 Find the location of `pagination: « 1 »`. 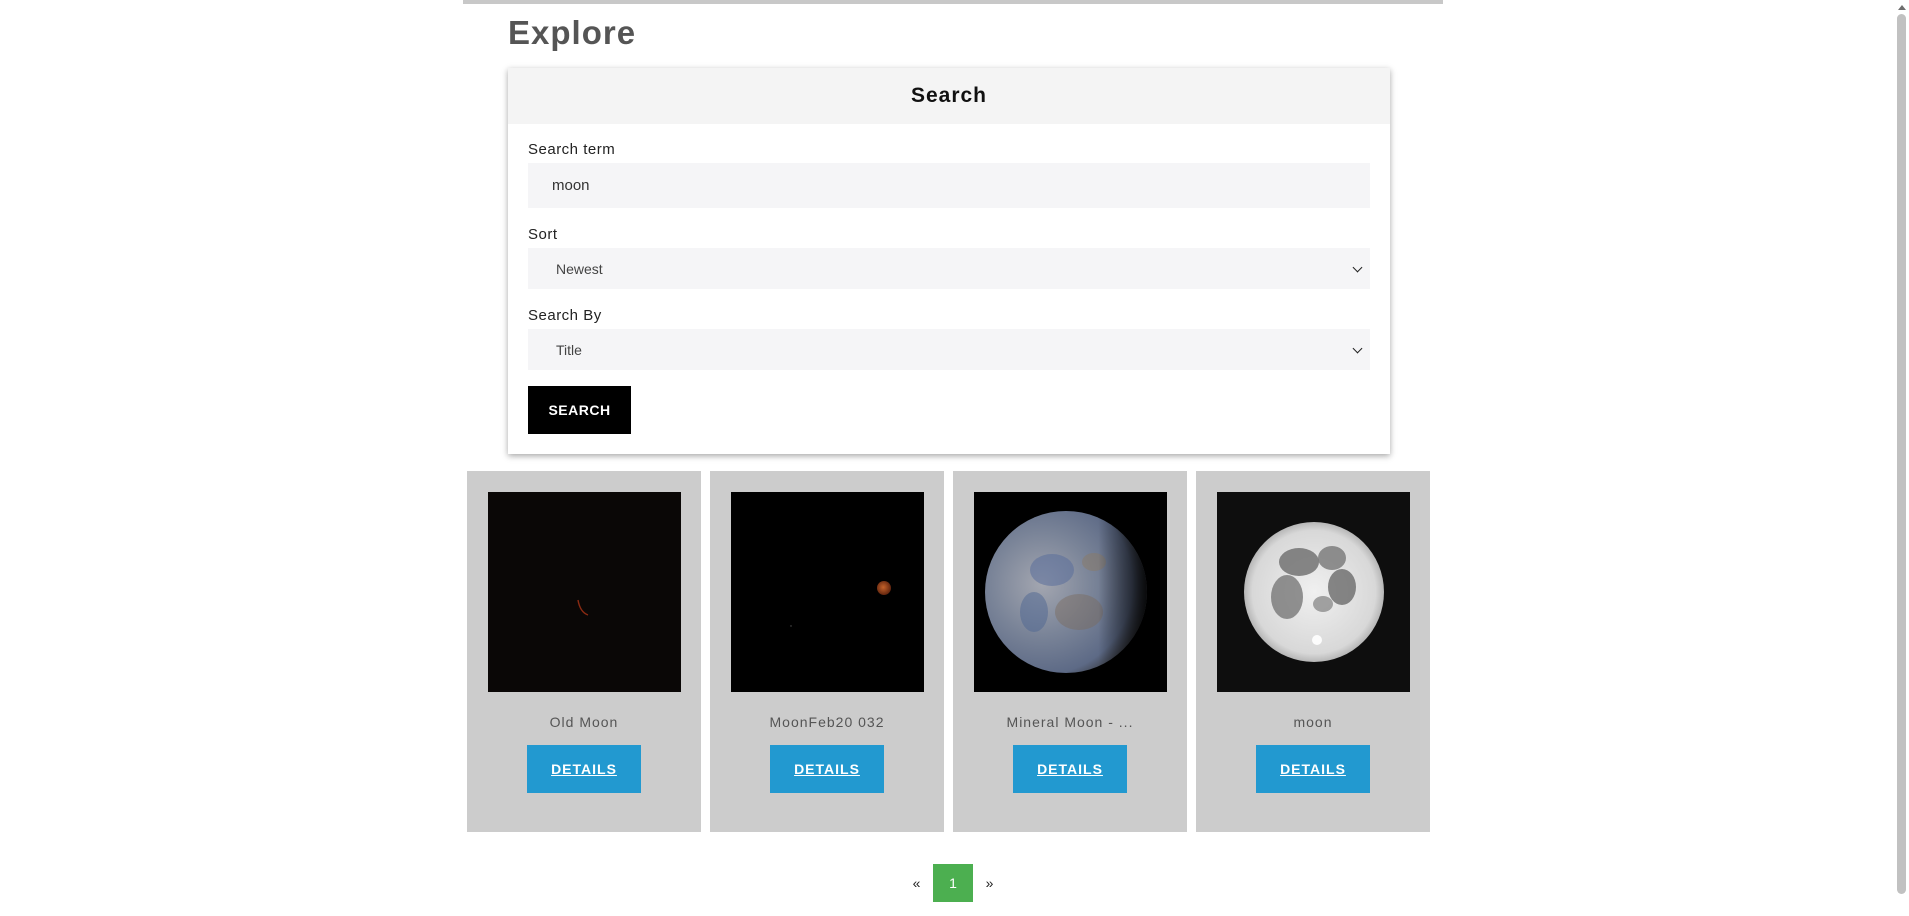

pagination: « 1 » is located at coordinates (953, 883).